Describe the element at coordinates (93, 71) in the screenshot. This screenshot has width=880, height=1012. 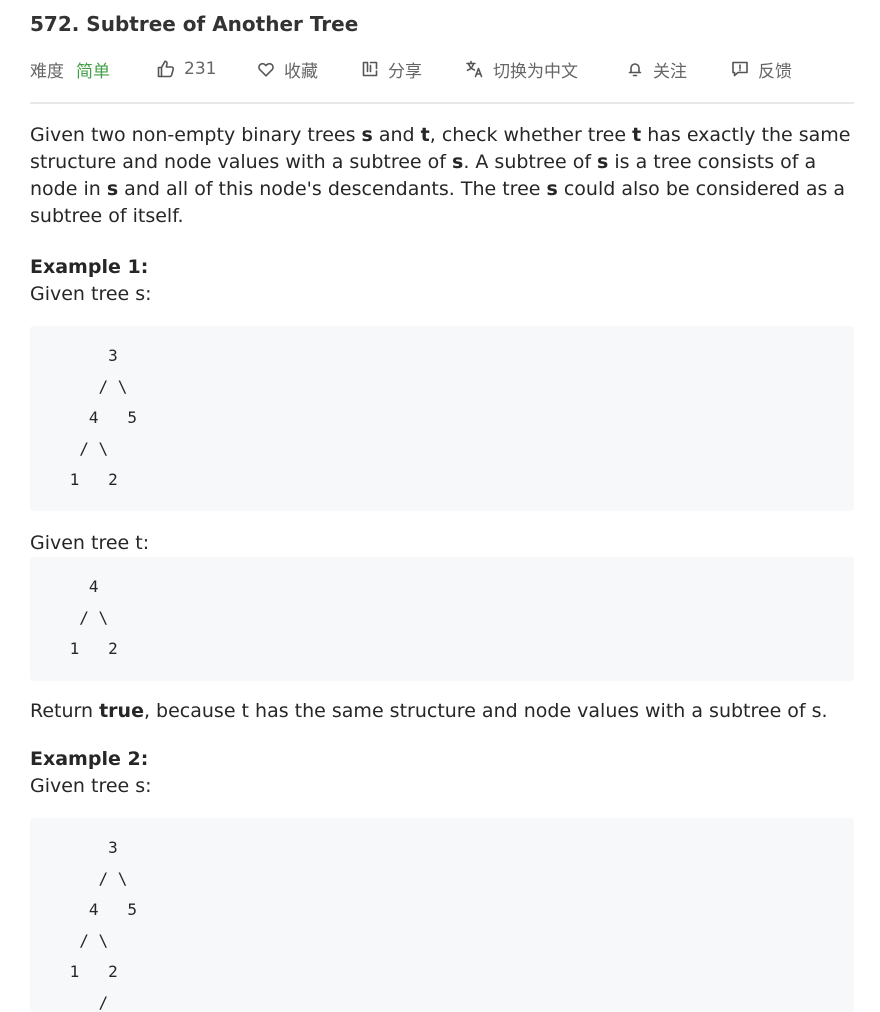
I see `difficulty-value: 简单` at that location.